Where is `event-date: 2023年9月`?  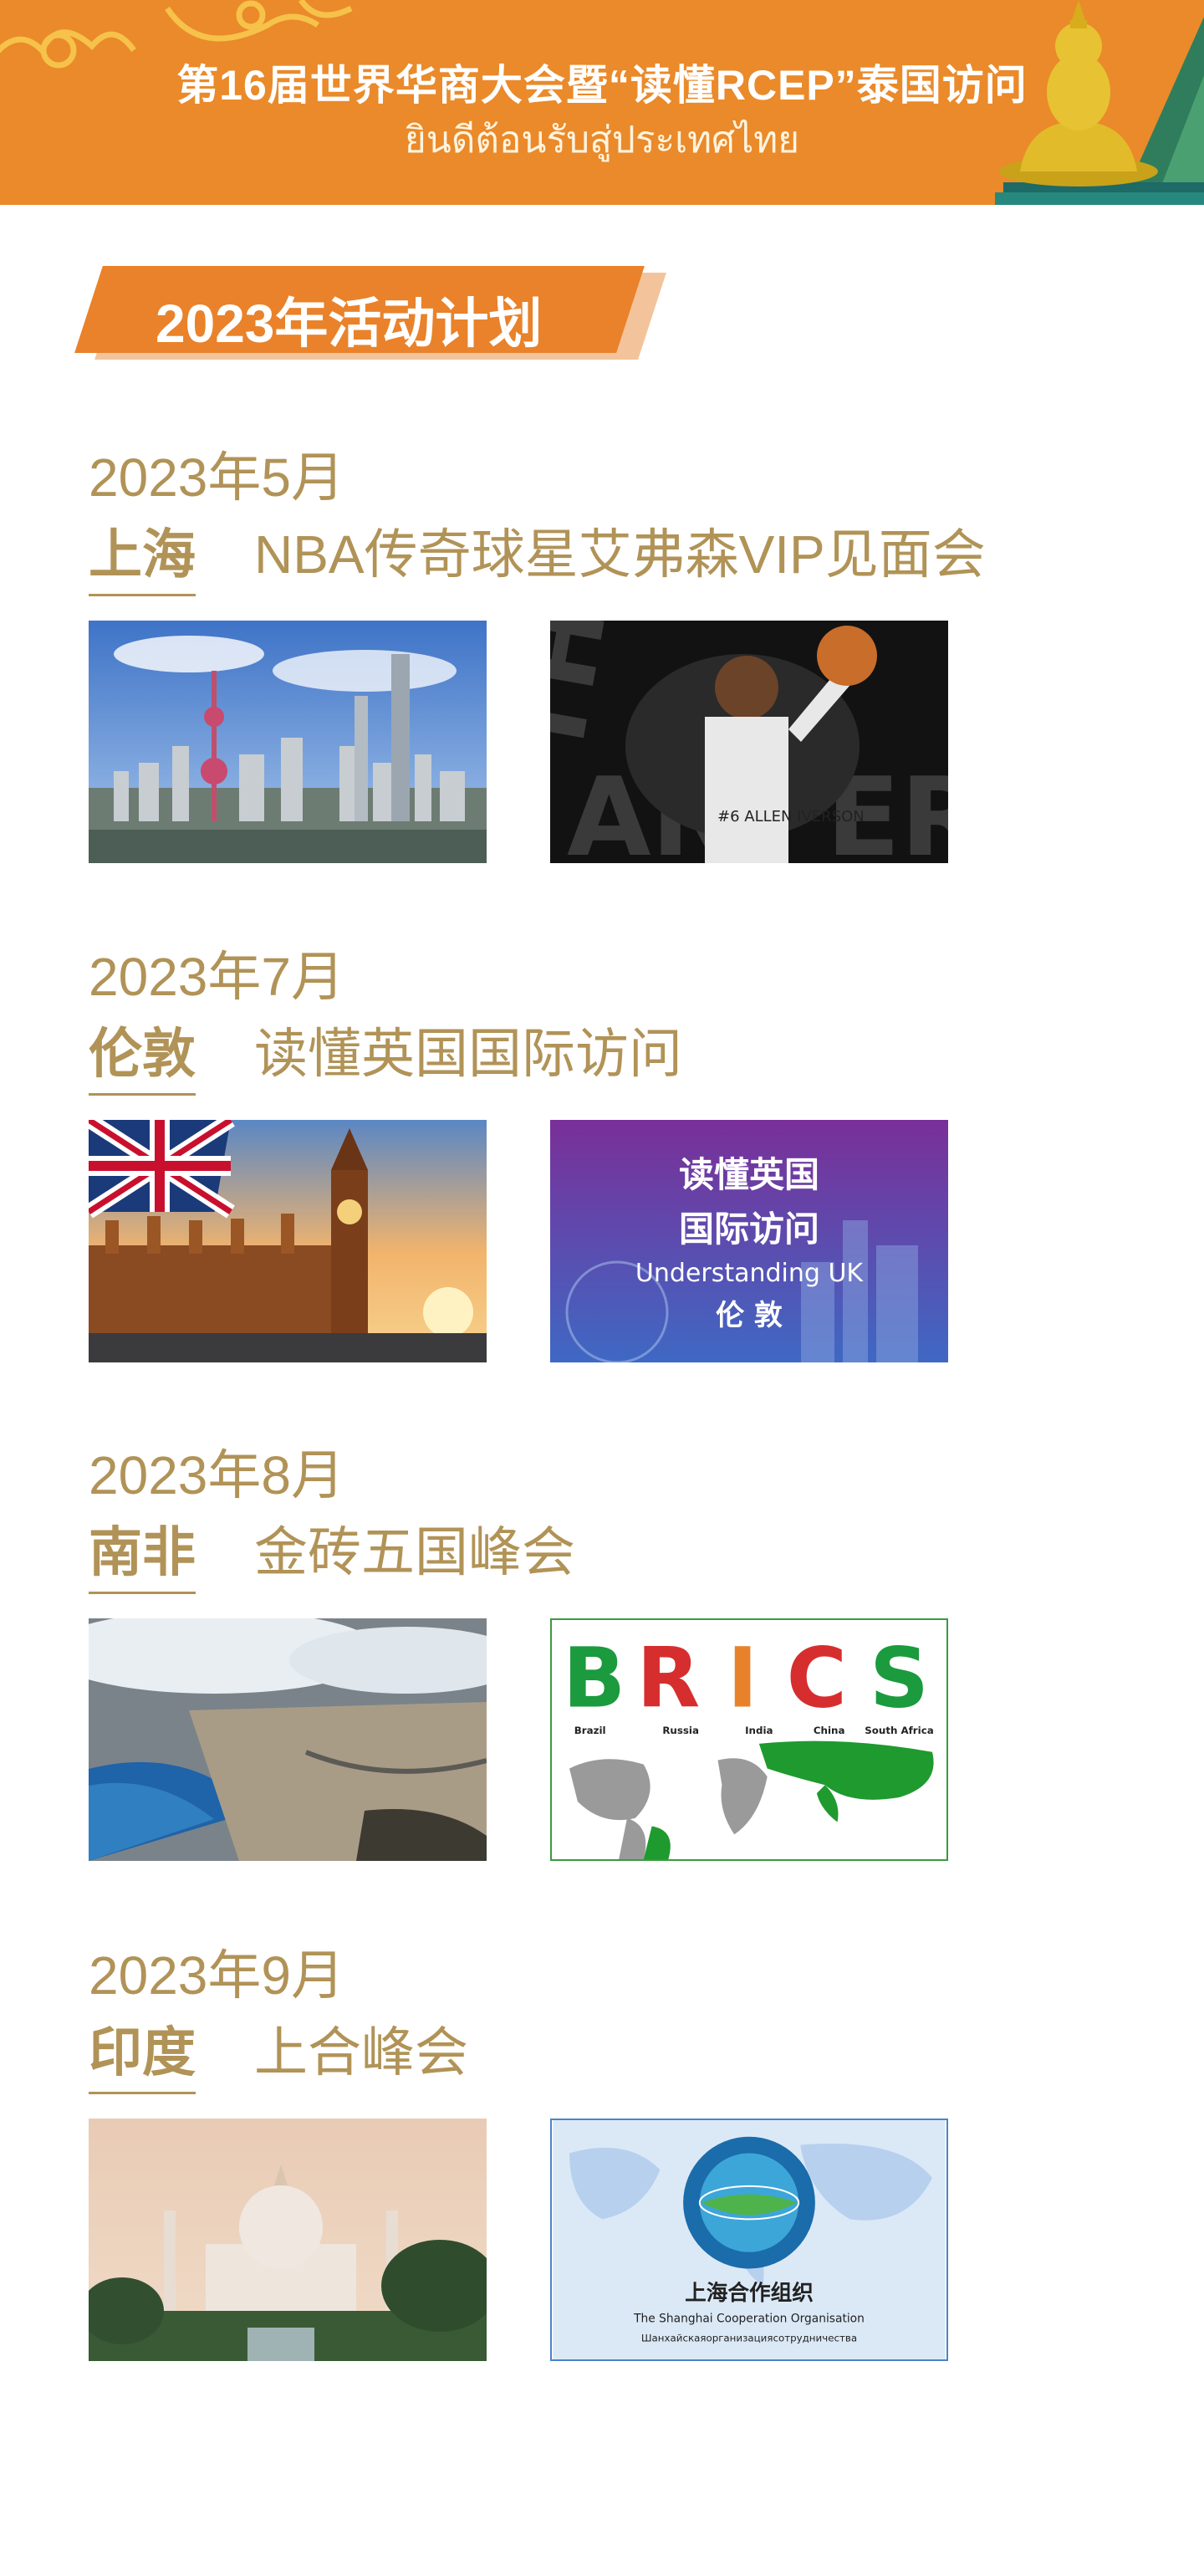
event-date: 2023年9月 is located at coordinates (217, 1975).